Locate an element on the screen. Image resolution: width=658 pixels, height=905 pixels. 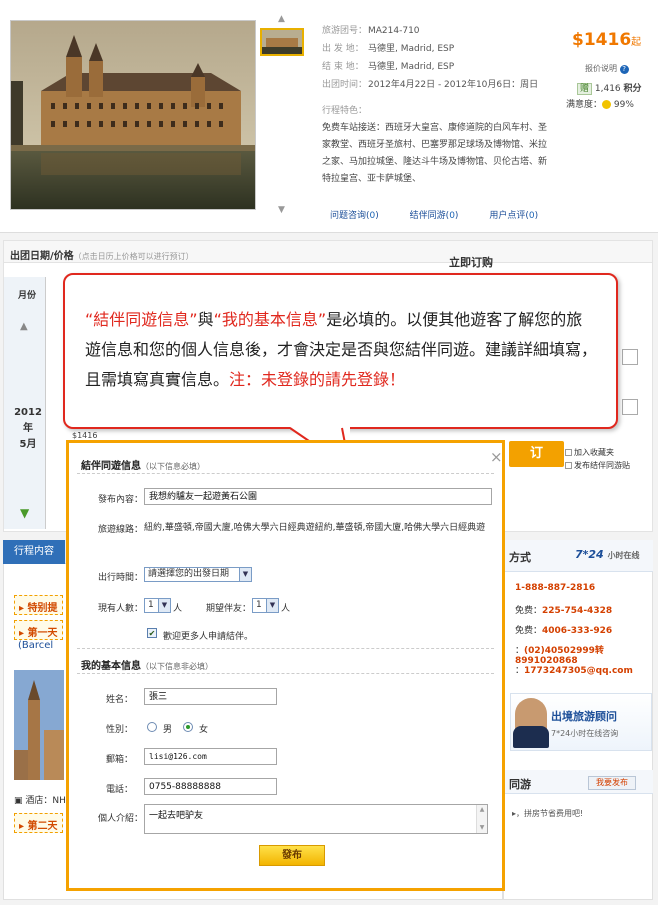
date-select-value: 請選擇您的出發日期 is located at coordinates (188, 574).